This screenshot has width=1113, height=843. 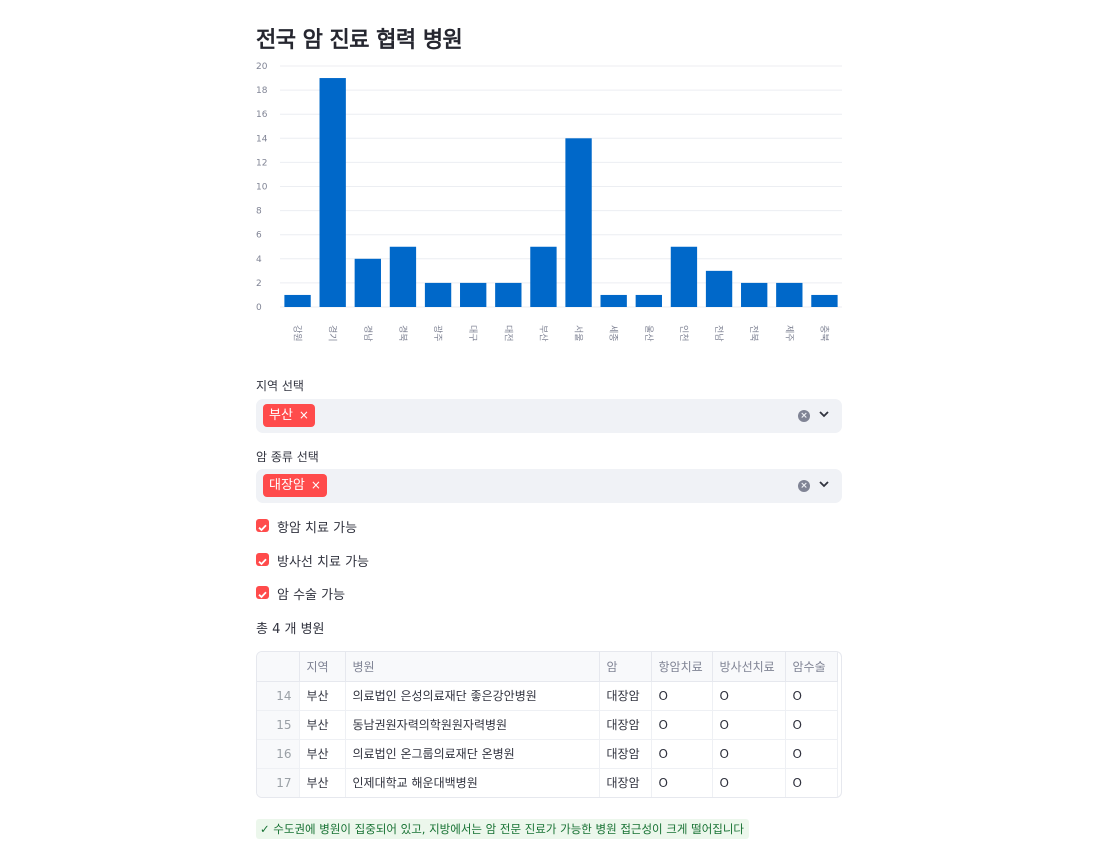 I want to click on cancer-tag-remove-icon: ×, so click(x=316, y=485).